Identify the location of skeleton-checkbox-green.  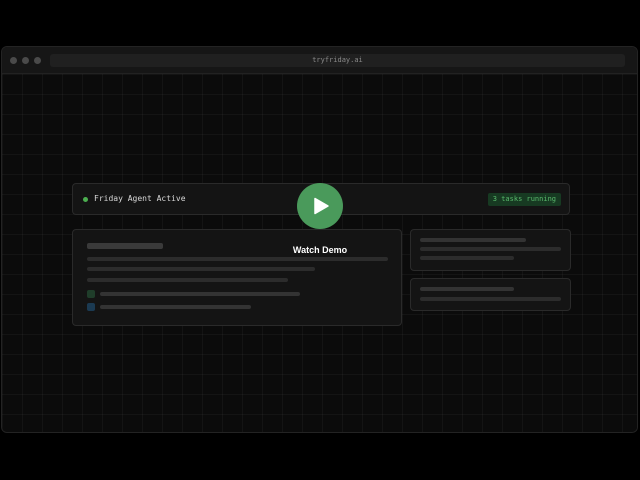
(91, 294).